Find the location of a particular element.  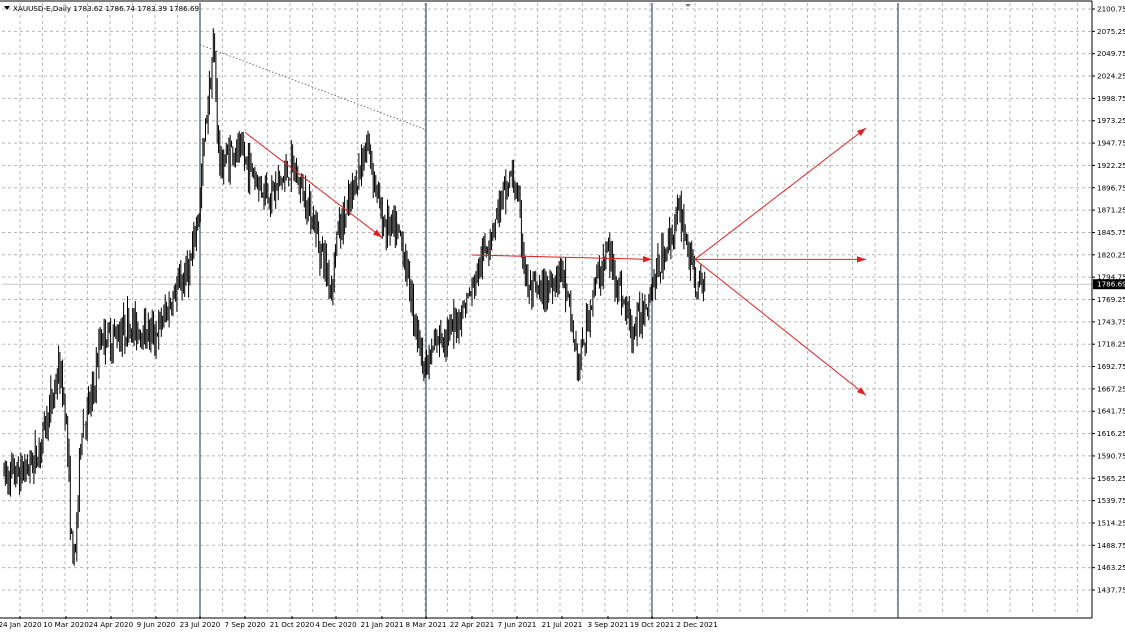

x-tick-label: 24 Apr 2020 is located at coordinates (111, 624).